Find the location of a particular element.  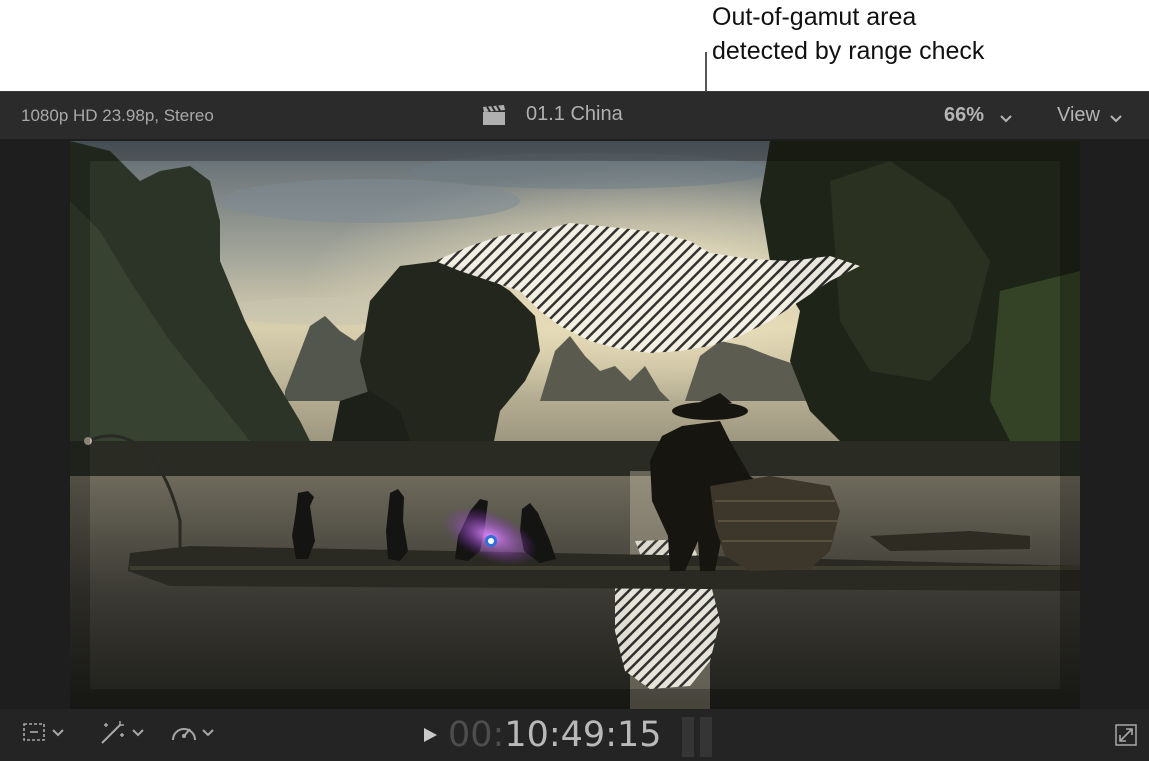

timecode-leading: 00: is located at coordinates (476, 735).